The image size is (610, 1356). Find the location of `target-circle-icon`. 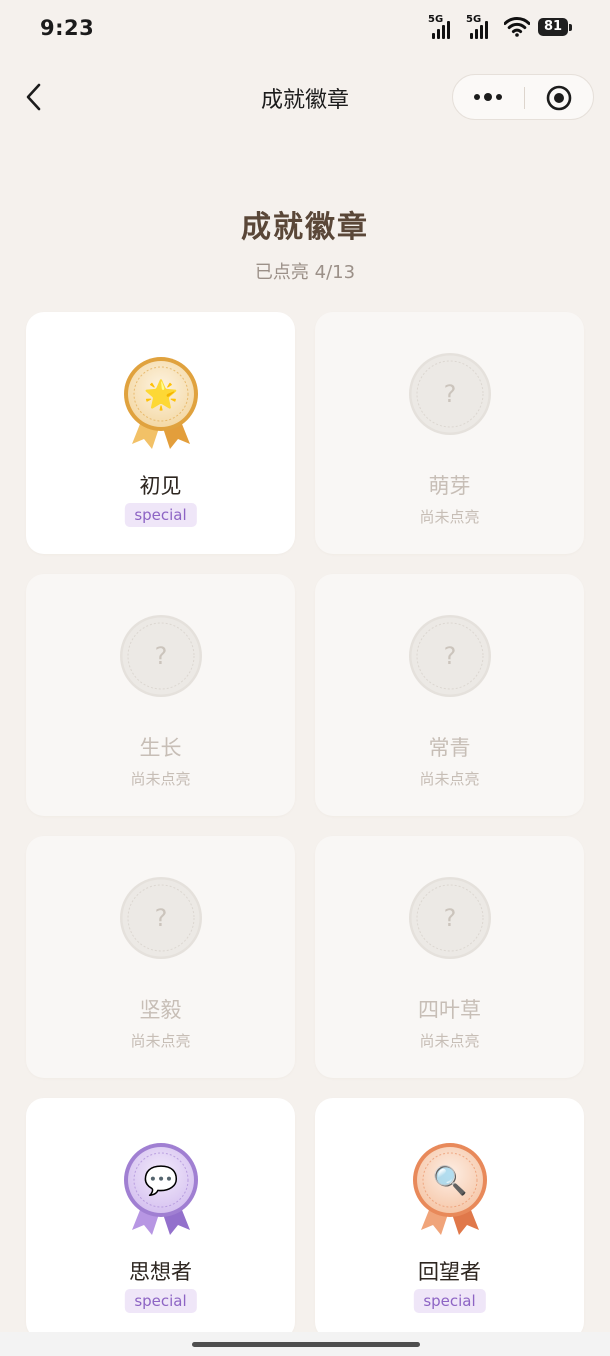

target-circle-icon is located at coordinates (559, 98).